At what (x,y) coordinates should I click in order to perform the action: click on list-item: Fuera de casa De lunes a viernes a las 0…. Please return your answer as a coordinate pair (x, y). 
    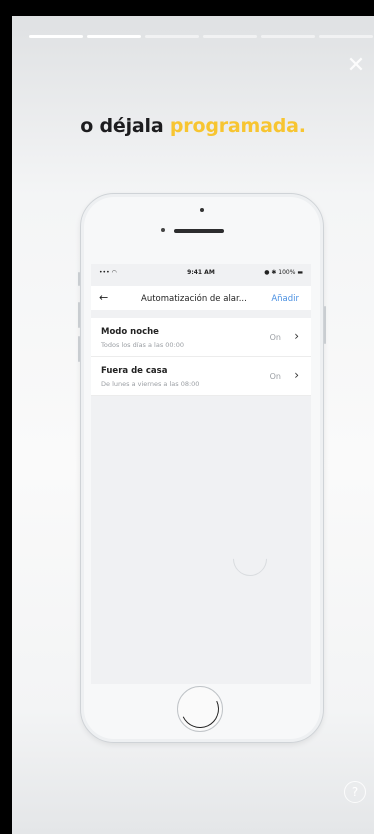
    Looking at the image, I should click on (201, 376).